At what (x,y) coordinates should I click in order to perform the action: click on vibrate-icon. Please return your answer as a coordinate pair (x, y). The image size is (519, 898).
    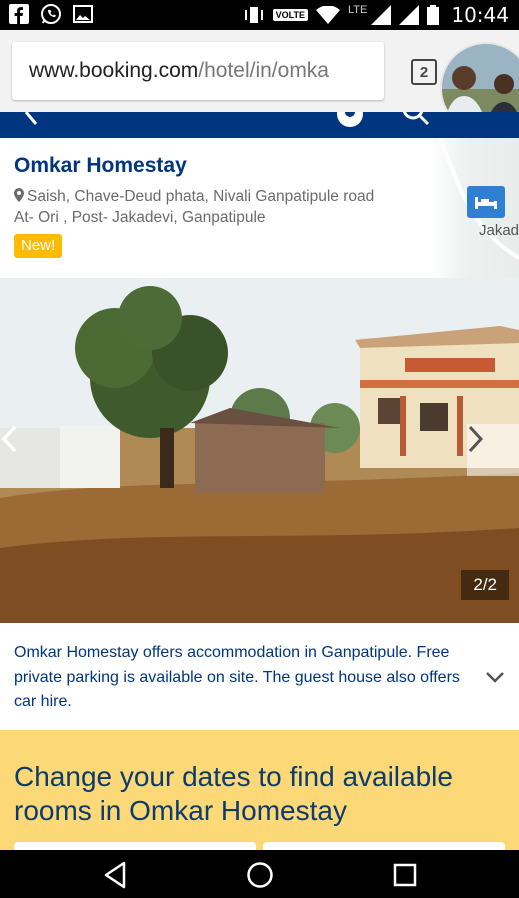
    Looking at the image, I should click on (253, 15).